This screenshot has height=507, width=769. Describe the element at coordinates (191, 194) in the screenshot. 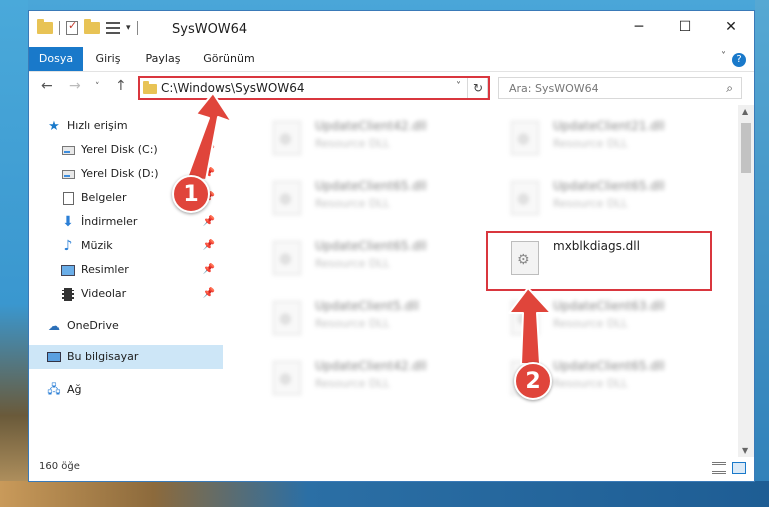

I see `callout-step-1: 1` at that location.